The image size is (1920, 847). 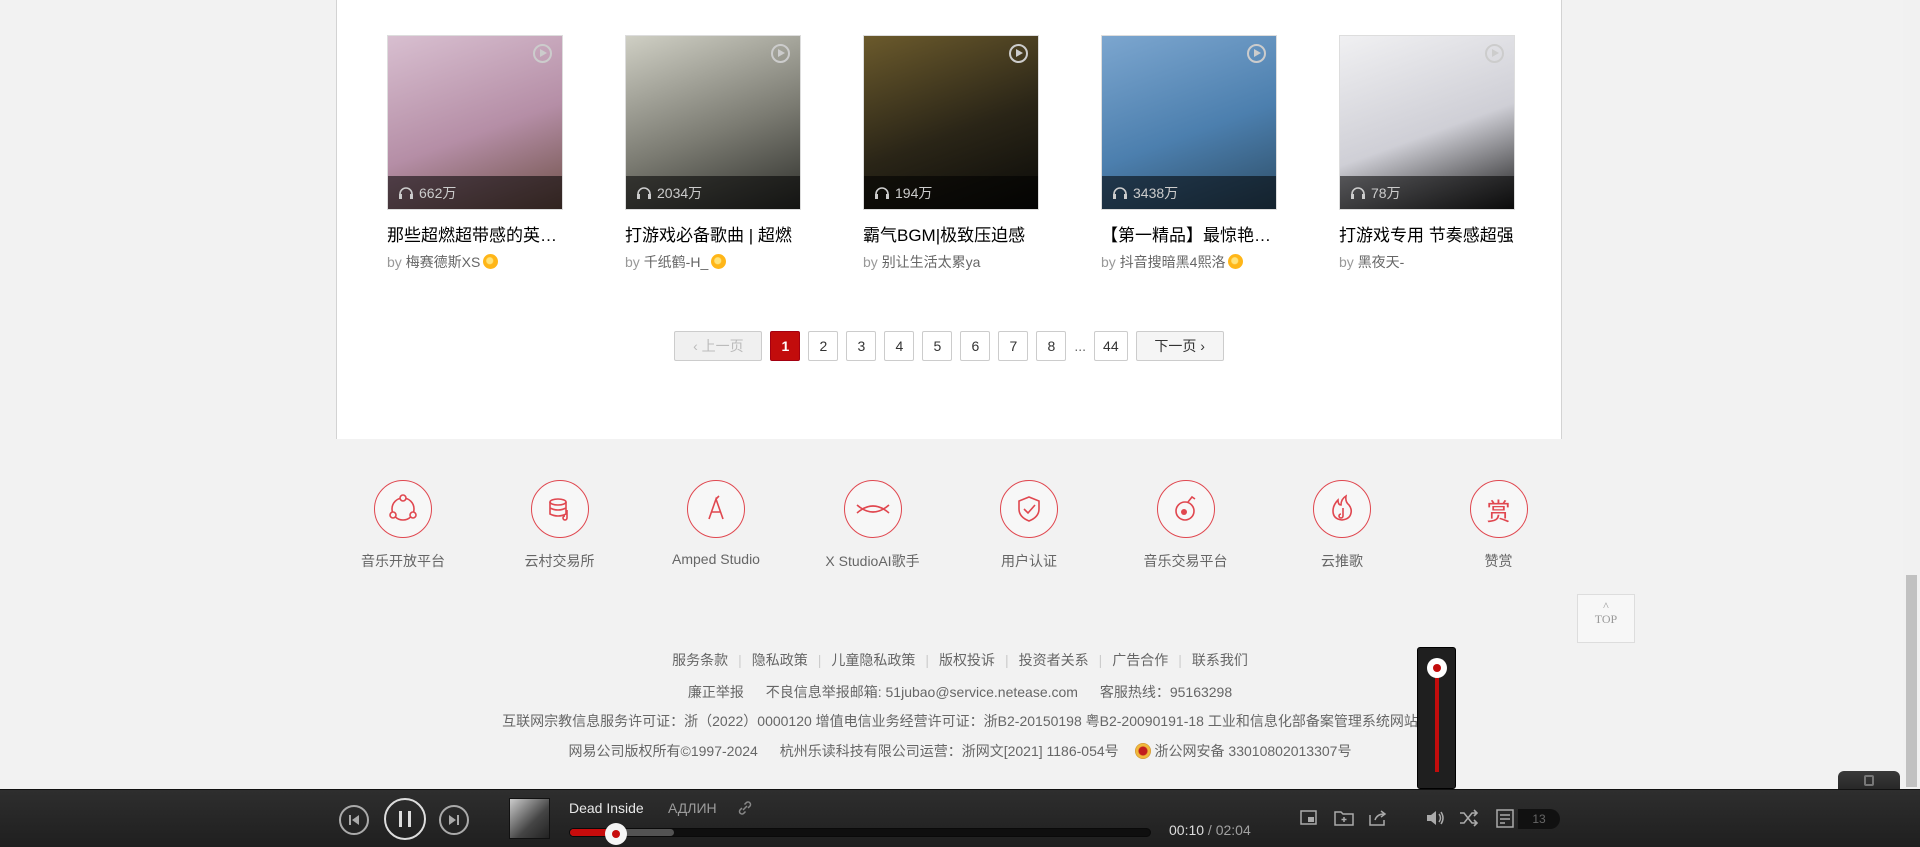 I want to click on add-to-folder-icon, so click(x=1344, y=818).